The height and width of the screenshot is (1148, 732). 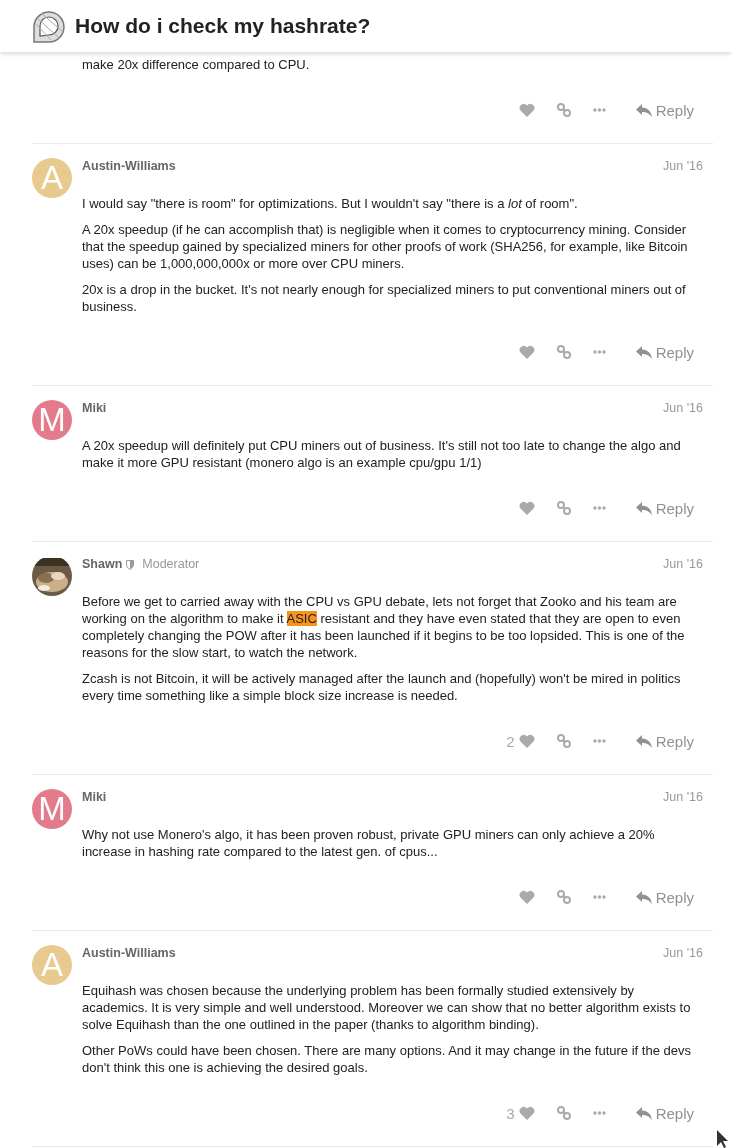 What do you see at coordinates (382, 687) in the screenshot?
I see `post-paragraph: Zcash is not Bitcoin, it will be actively managed after the launch and (hopefully) won't be mired in politics every time something like a simple block size increase is needed.` at bounding box center [382, 687].